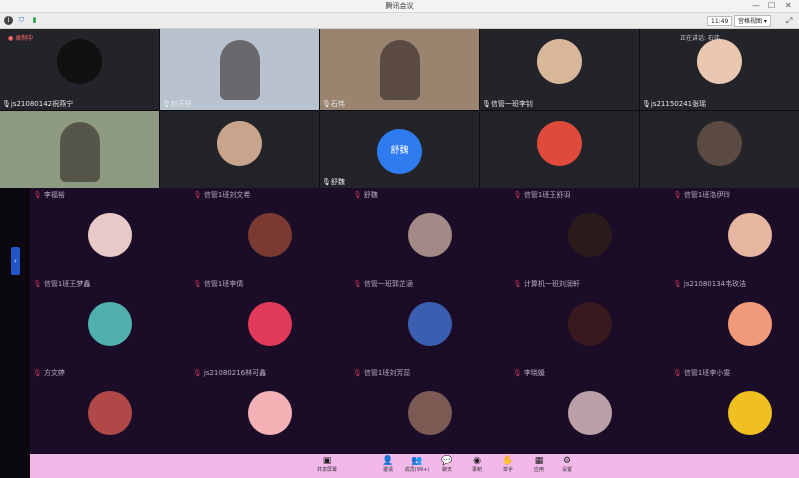 This screenshot has height=478, width=799. I want to click on settings-button: ⚙ 设置, so click(567, 466).